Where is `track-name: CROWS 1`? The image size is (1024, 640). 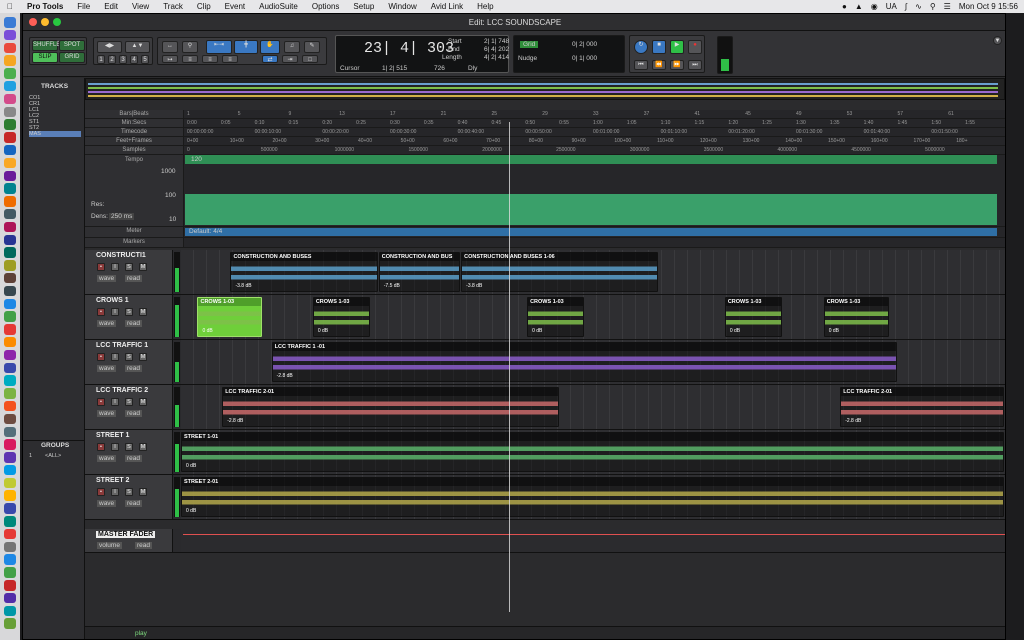 track-name: CROWS 1 is located at coordinates (112, 300).